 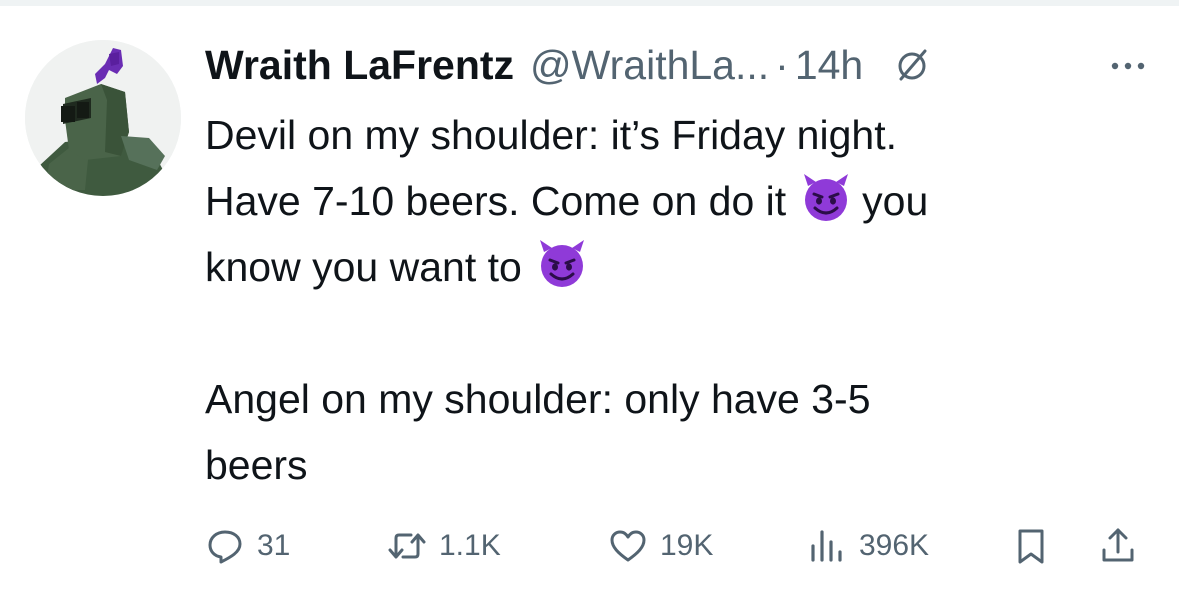 I want to click on tweet-line-2: Have 7-10 beers. Come on do it you, so click(x=675, y=201).